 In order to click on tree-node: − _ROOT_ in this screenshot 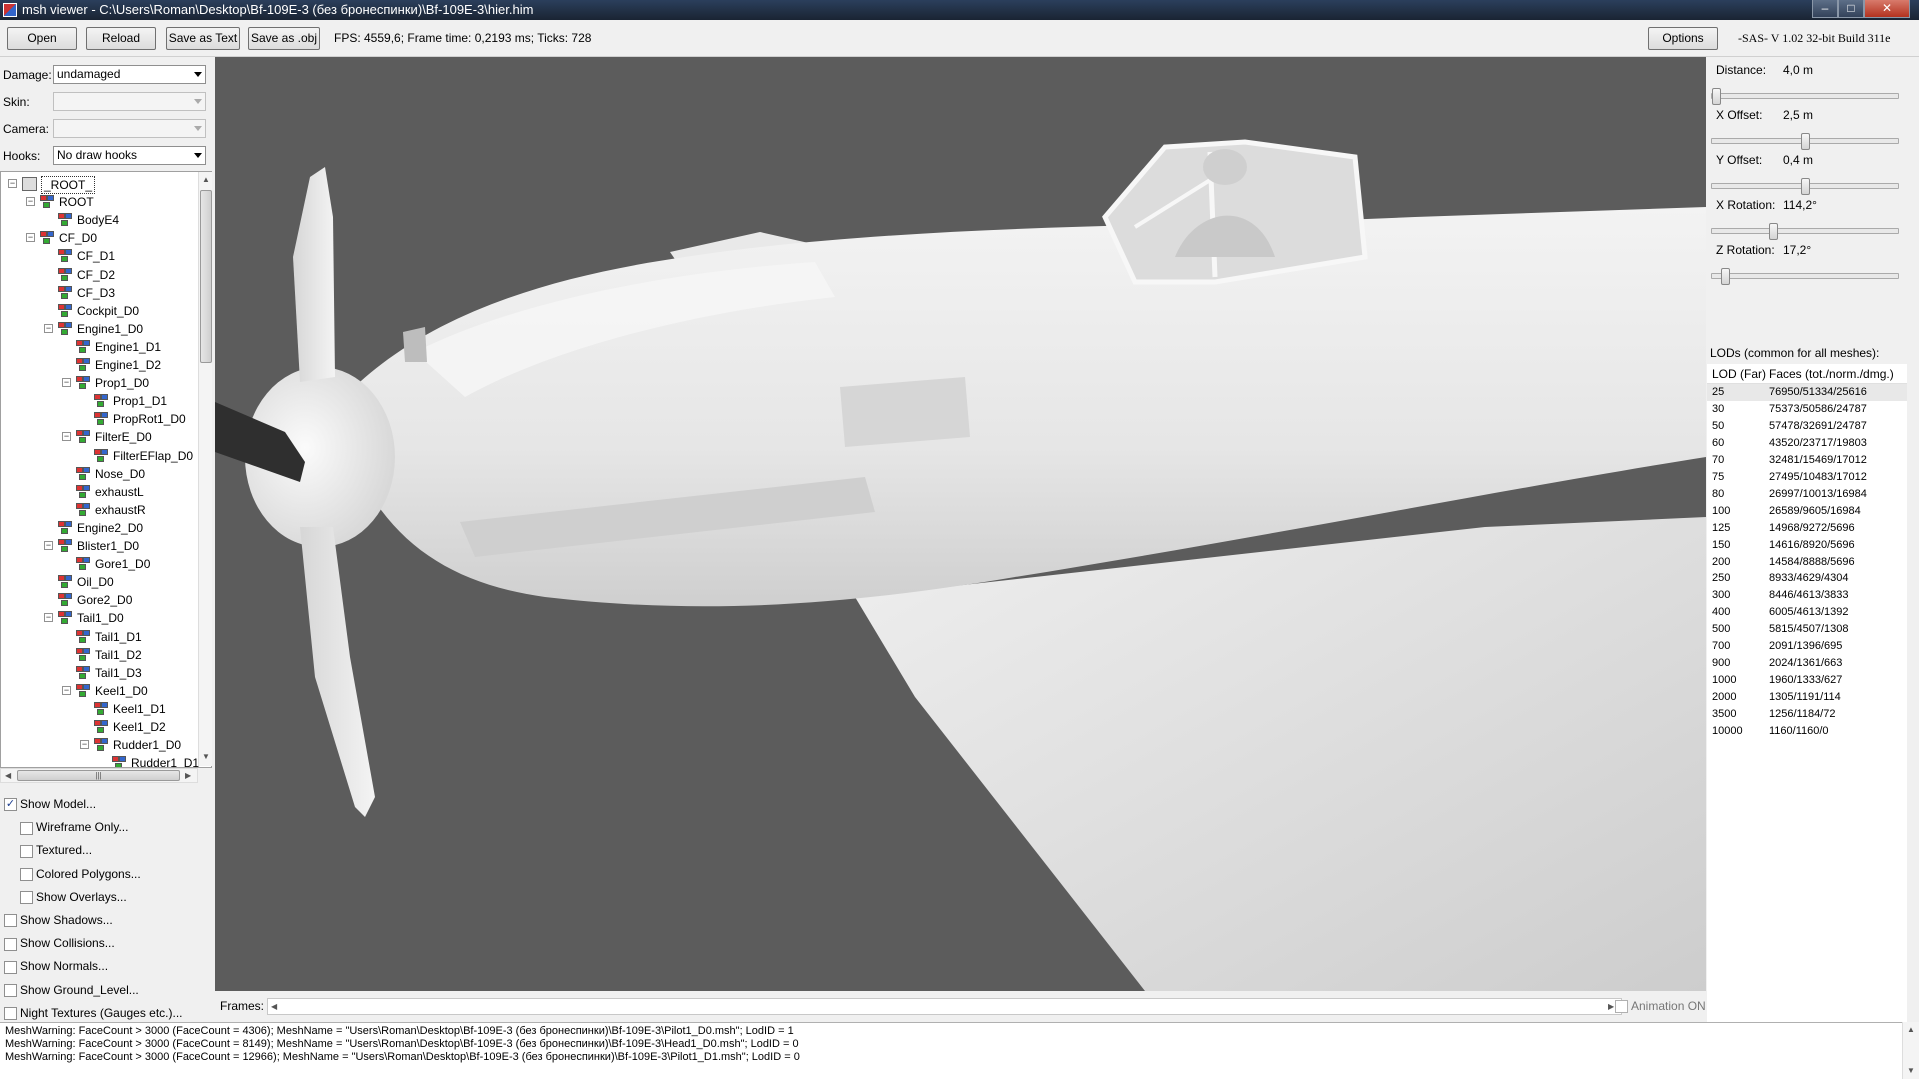, I will do `click(100, 185)`.